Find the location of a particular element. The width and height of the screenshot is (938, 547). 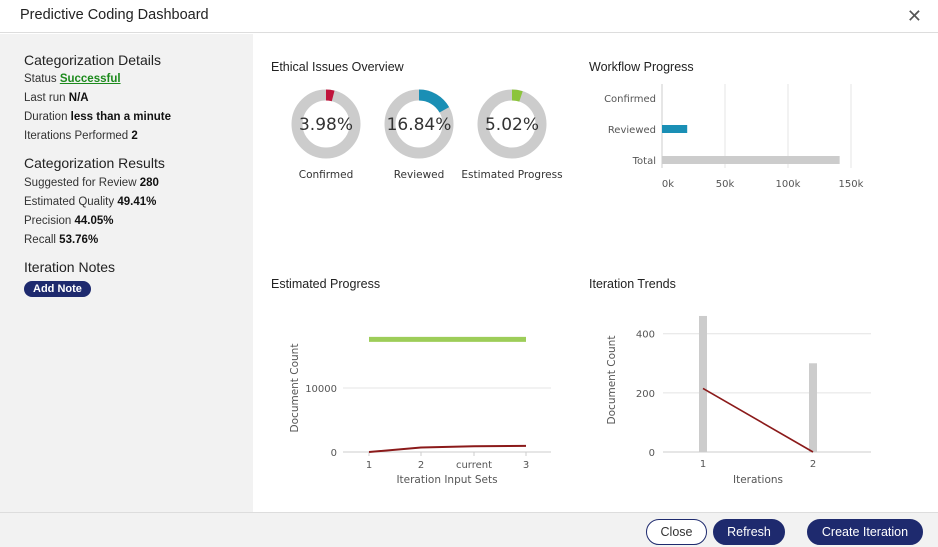

trends-ylabel: Document Count is located at coordinates (612, 380).